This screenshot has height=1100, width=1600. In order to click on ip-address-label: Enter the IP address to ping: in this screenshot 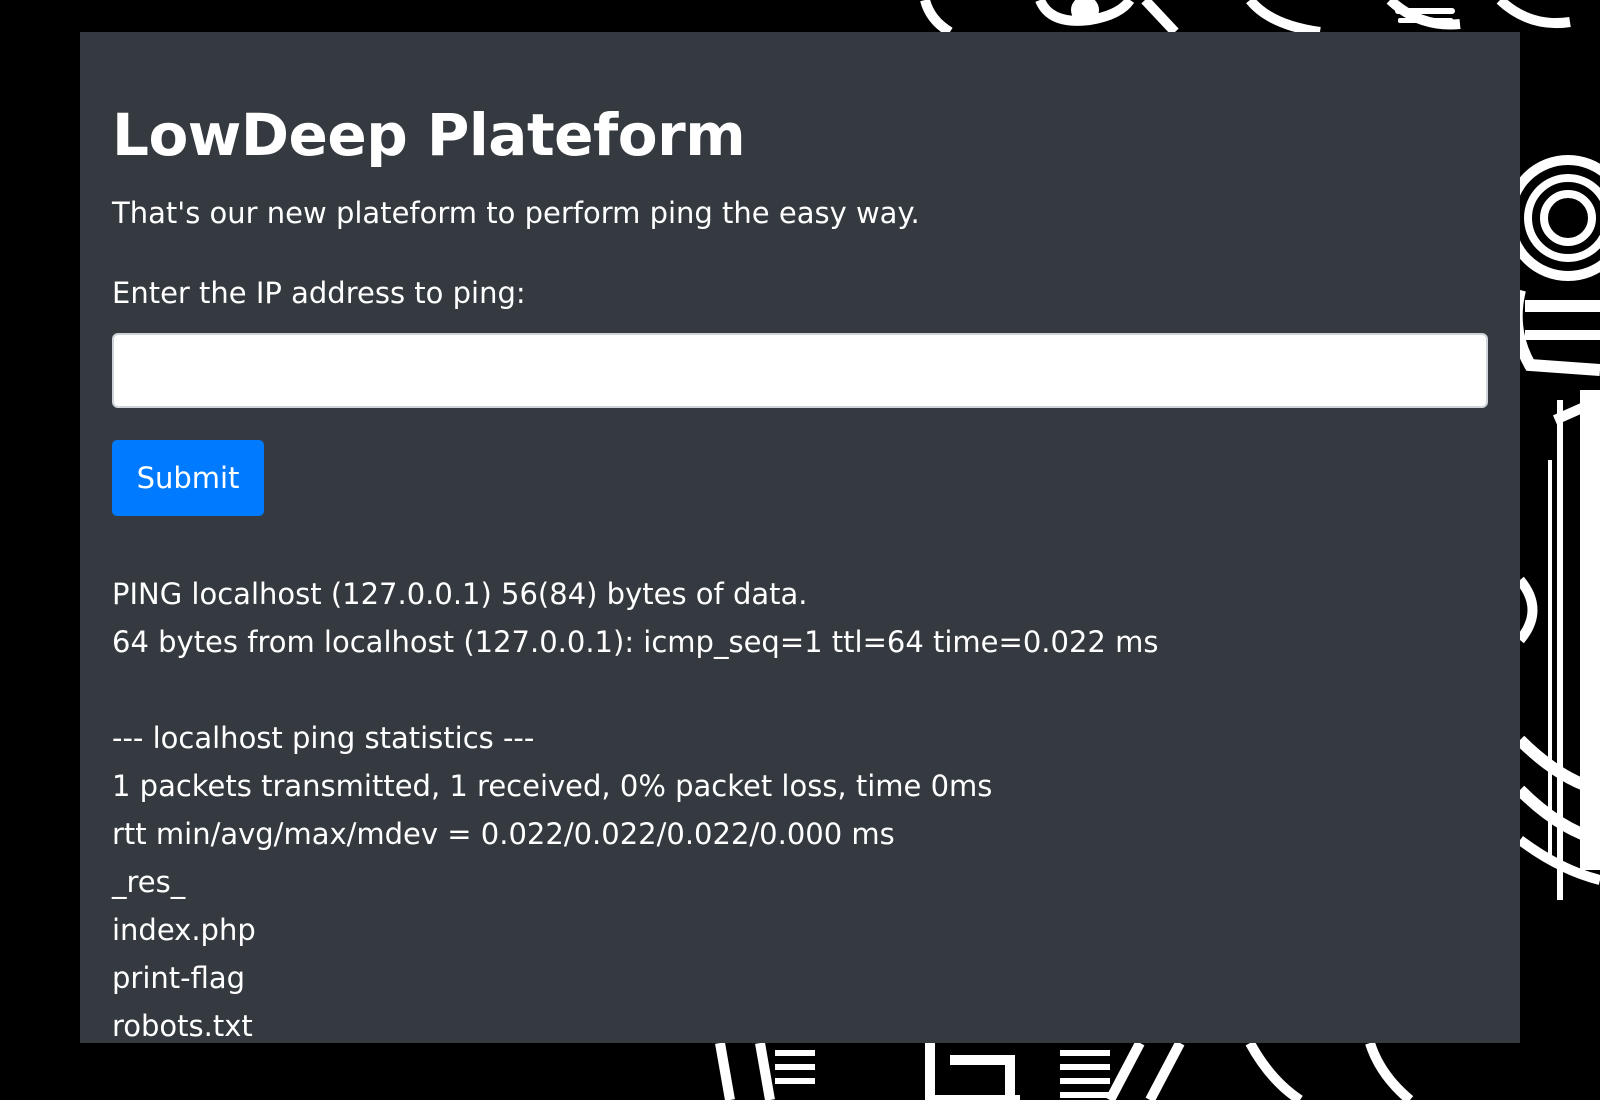, I will do `click(319, 293)`.